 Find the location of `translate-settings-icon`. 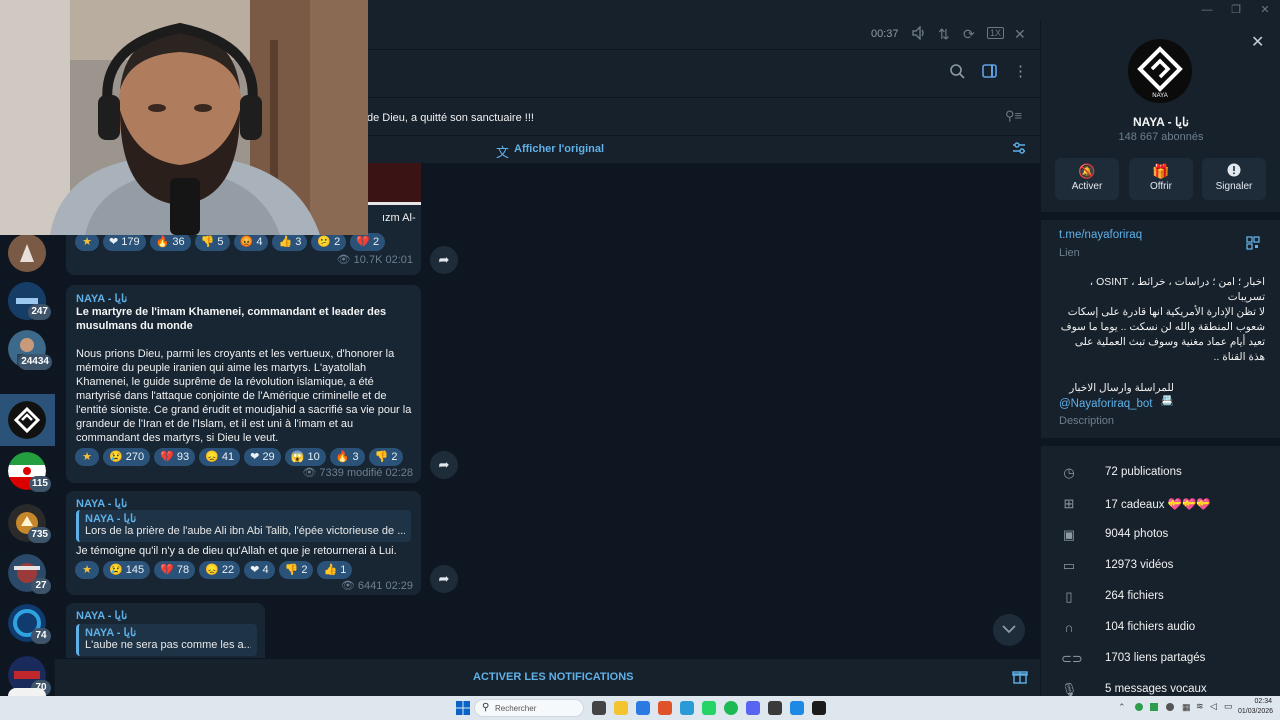

translate-settings-icon is located at coordinates (1019, 150).